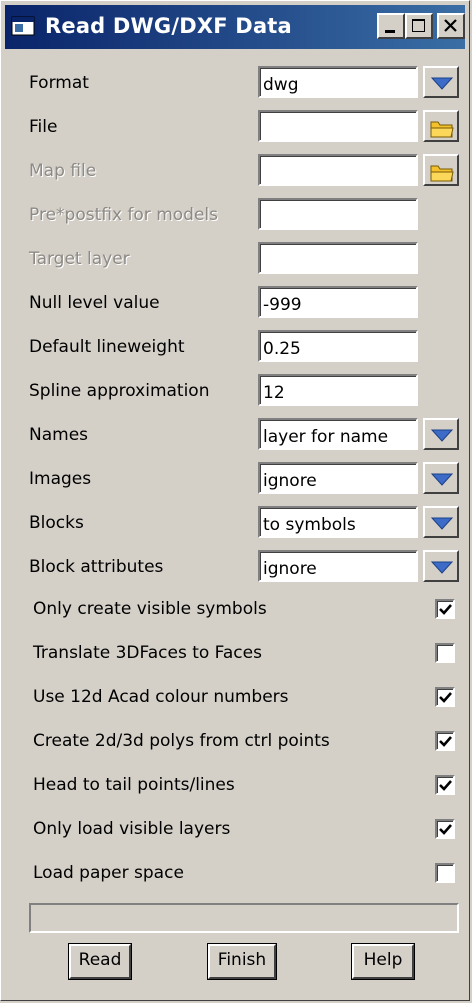 Image resolution: width=472 pixels, height=1003 pixels. I want to click on format-label: Format, so click(59, 83).